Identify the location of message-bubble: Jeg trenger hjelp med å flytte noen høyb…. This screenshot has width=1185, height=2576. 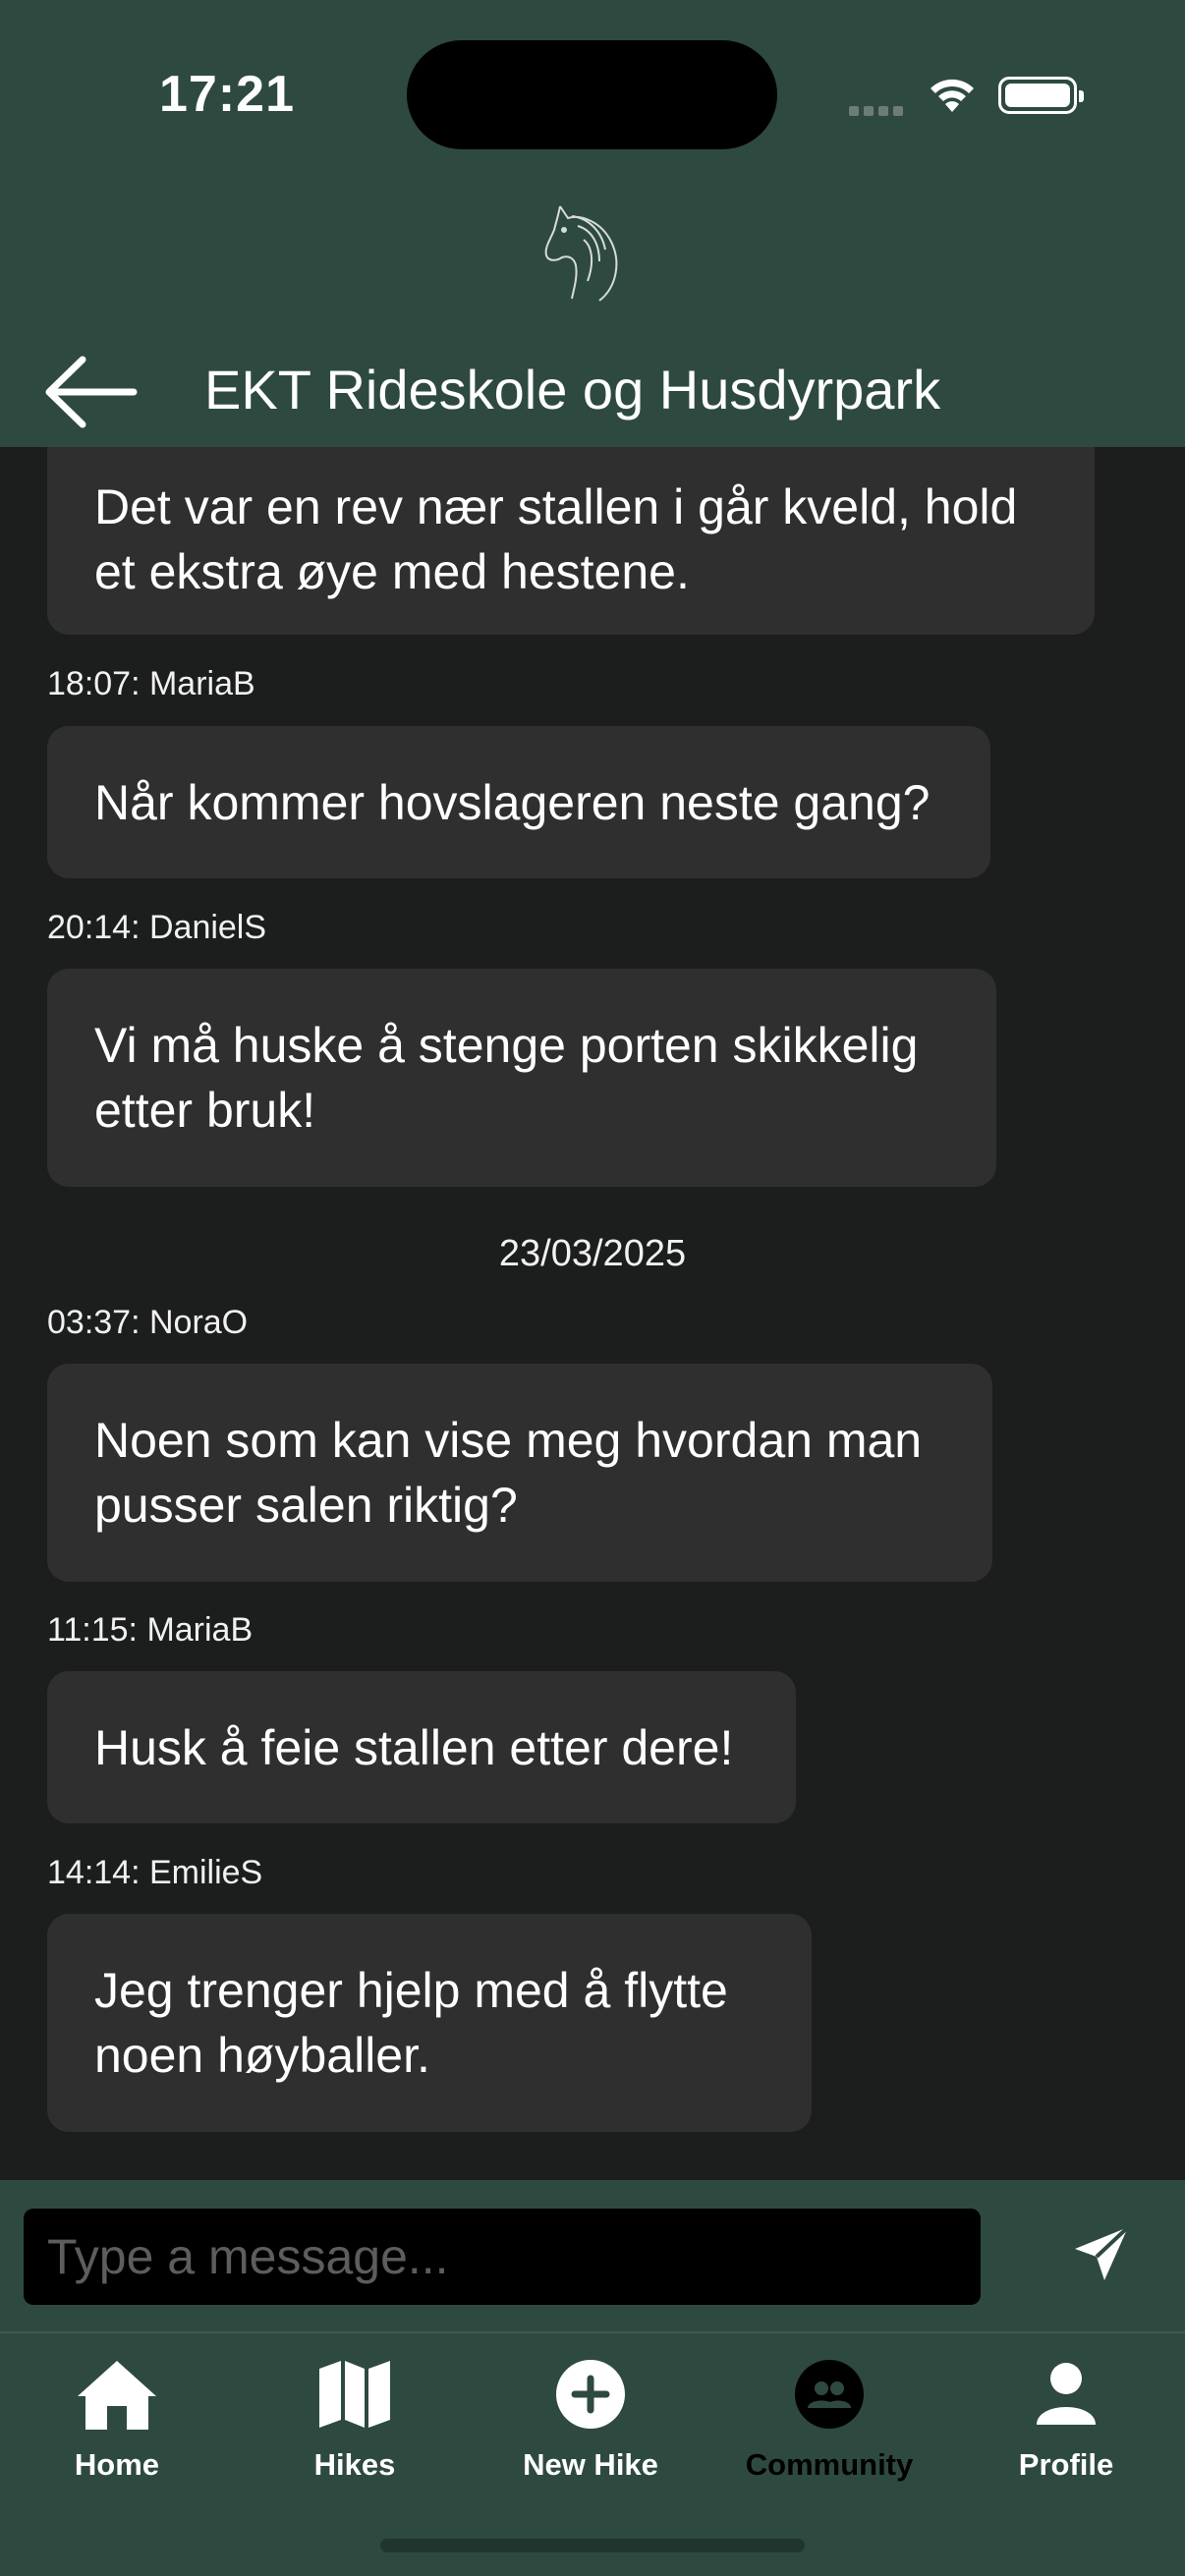
(430, 2023).